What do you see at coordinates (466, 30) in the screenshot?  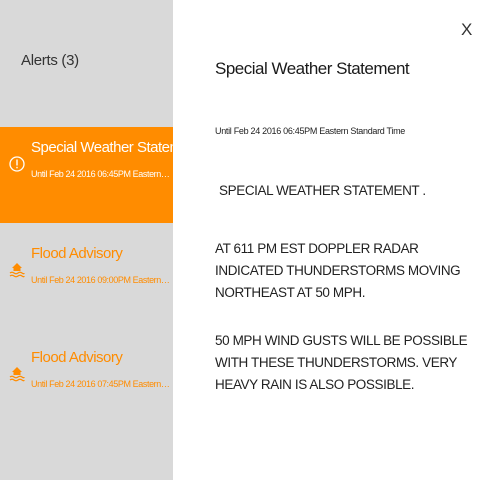 I see `close-button: X` at bounding box center [466, 30].